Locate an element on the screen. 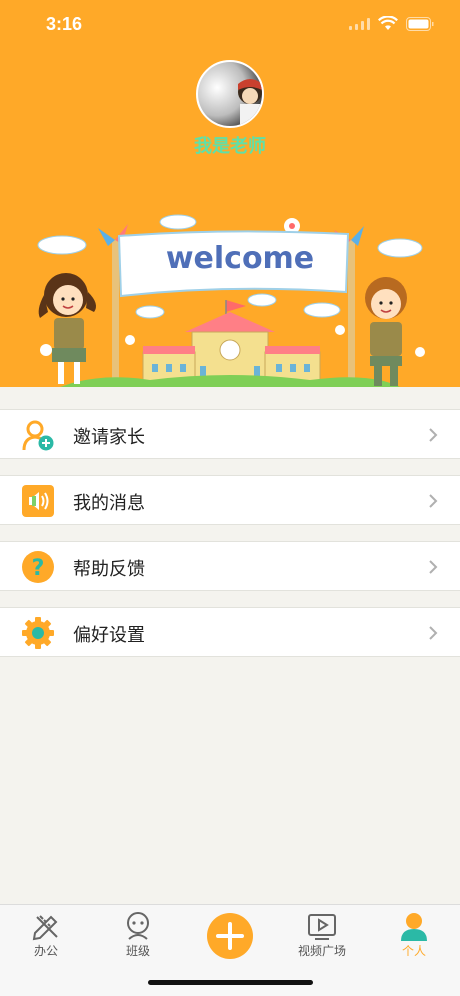 Image resolution: width=460 pixels, height=996 pixels. tab-personal: 个人 is located at coordinates (414, 935).